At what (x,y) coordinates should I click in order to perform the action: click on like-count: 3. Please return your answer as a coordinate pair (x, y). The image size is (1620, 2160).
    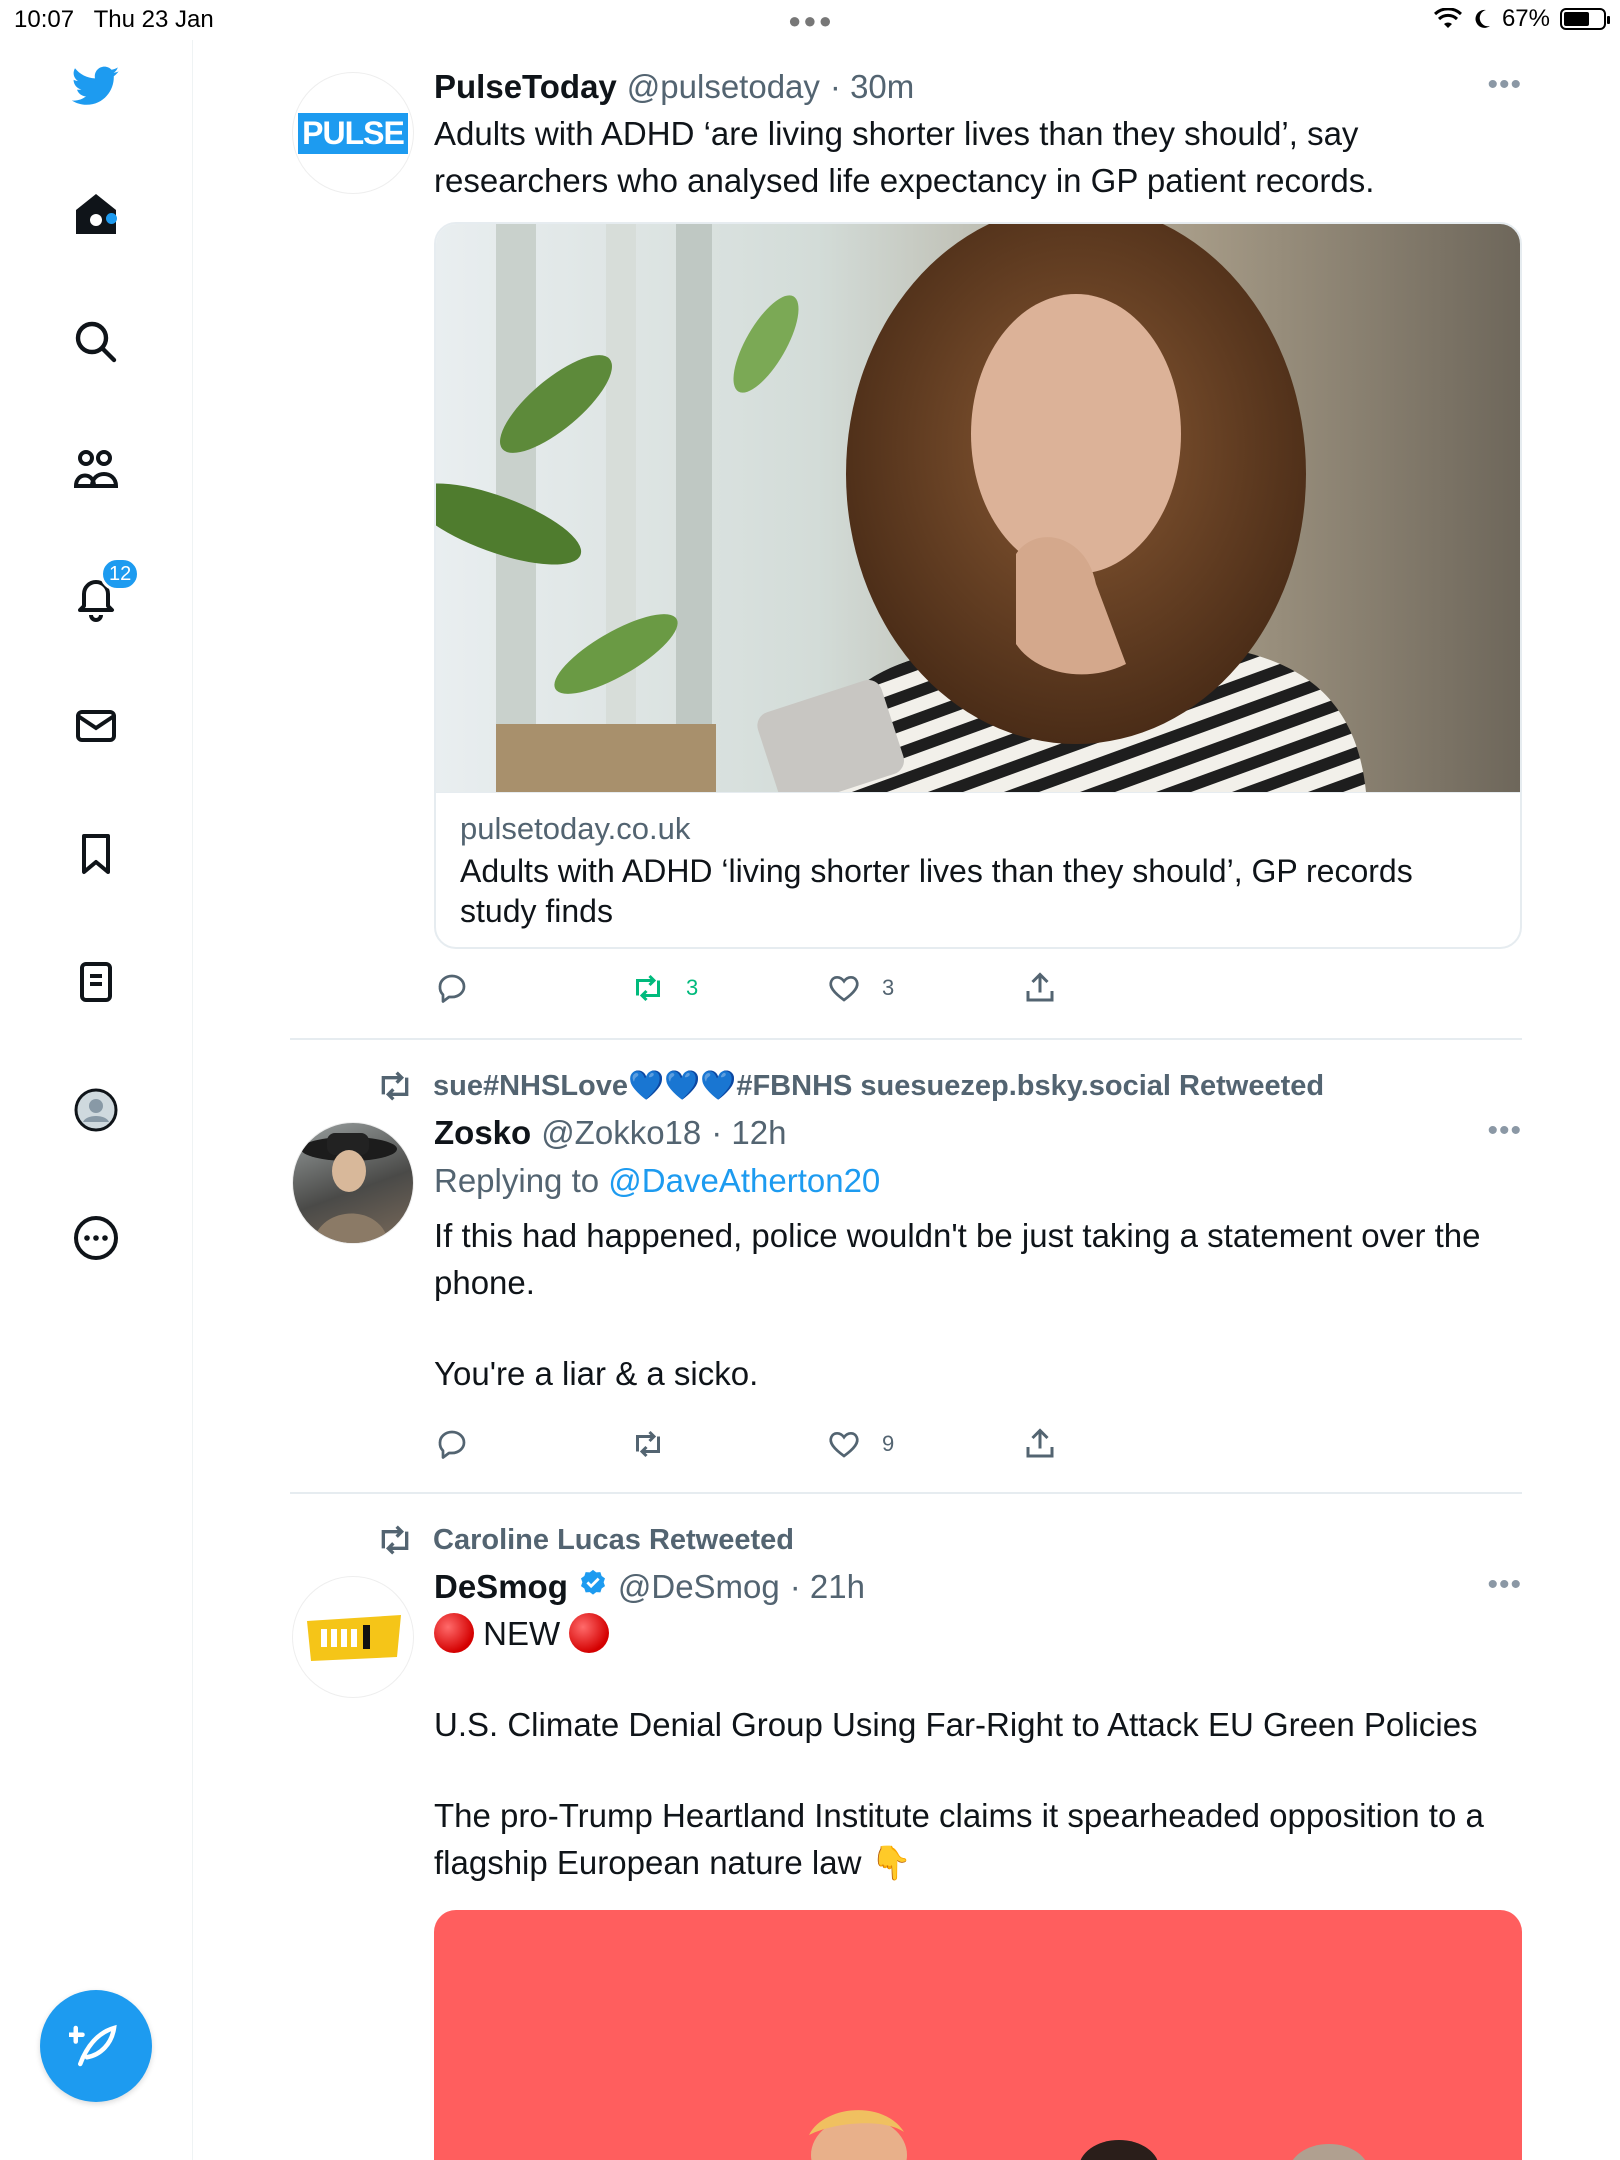
    Looking at the image, I should click on (888, 987).